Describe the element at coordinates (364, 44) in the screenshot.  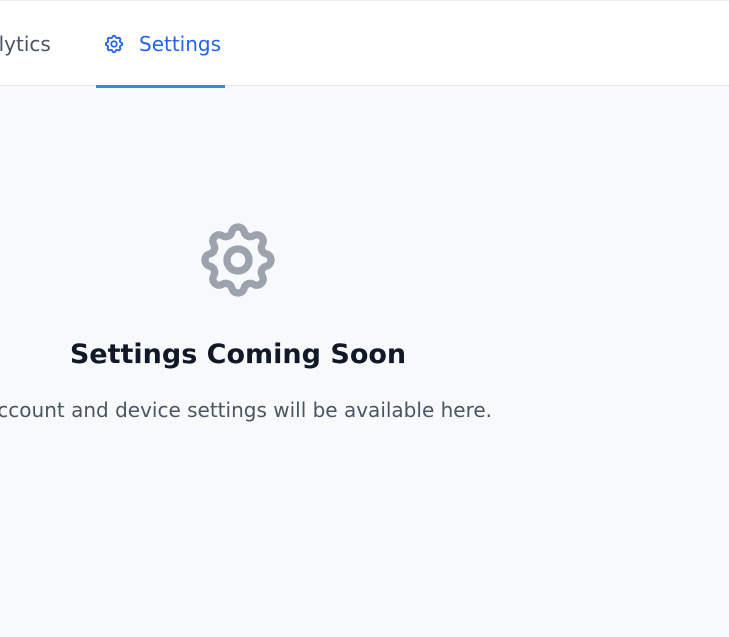
I see `tab-bar: Analytics Settings` at that location.